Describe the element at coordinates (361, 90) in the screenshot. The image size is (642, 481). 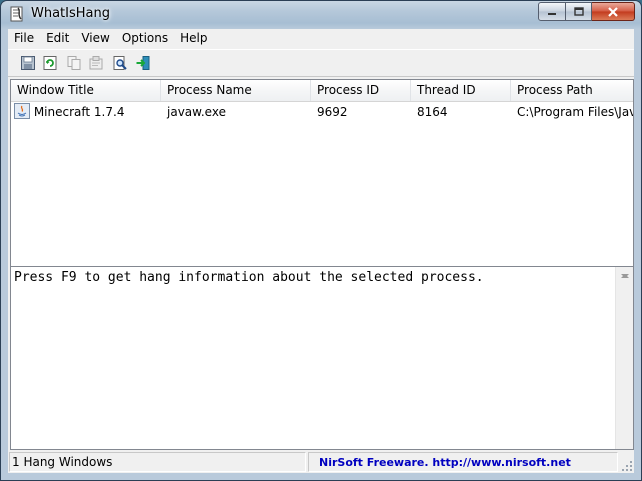
I see `column-header-process-id: Process ID` at that location.